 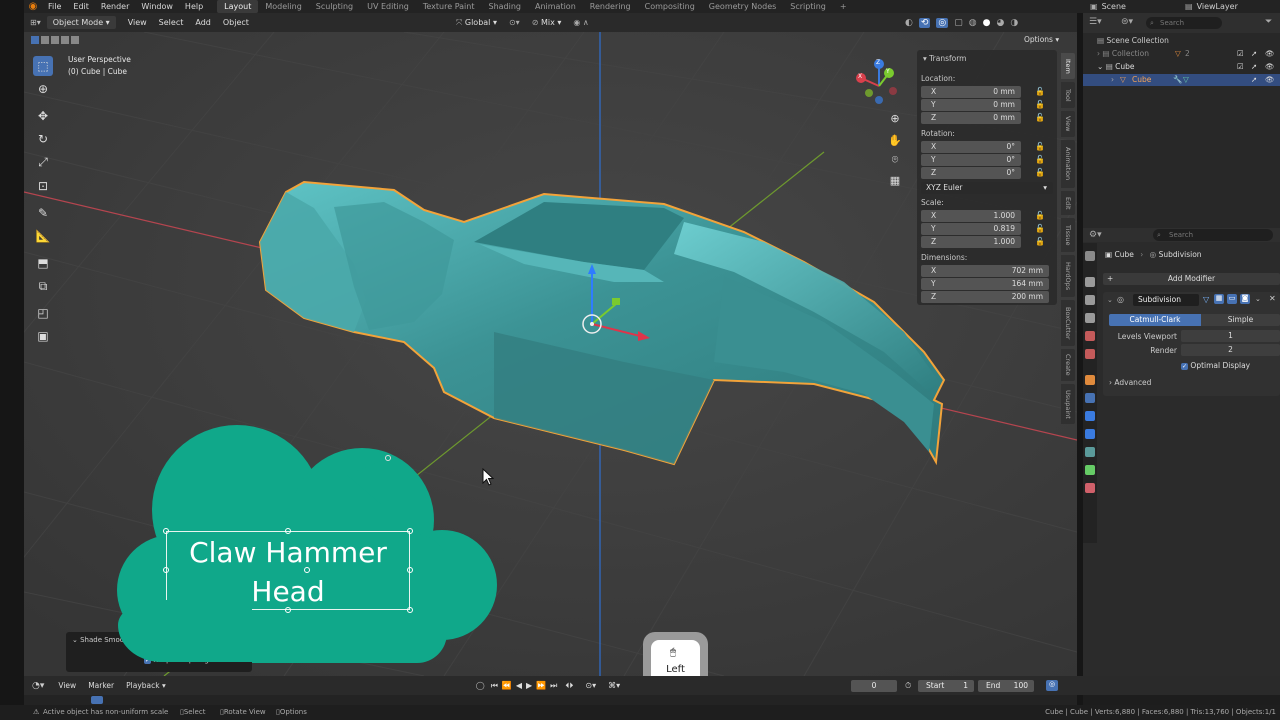 What do you see at coordinates (43, 236) in the screenshot?
I see `measure-tool-icon: 📐` at bounding box center [43, 236].